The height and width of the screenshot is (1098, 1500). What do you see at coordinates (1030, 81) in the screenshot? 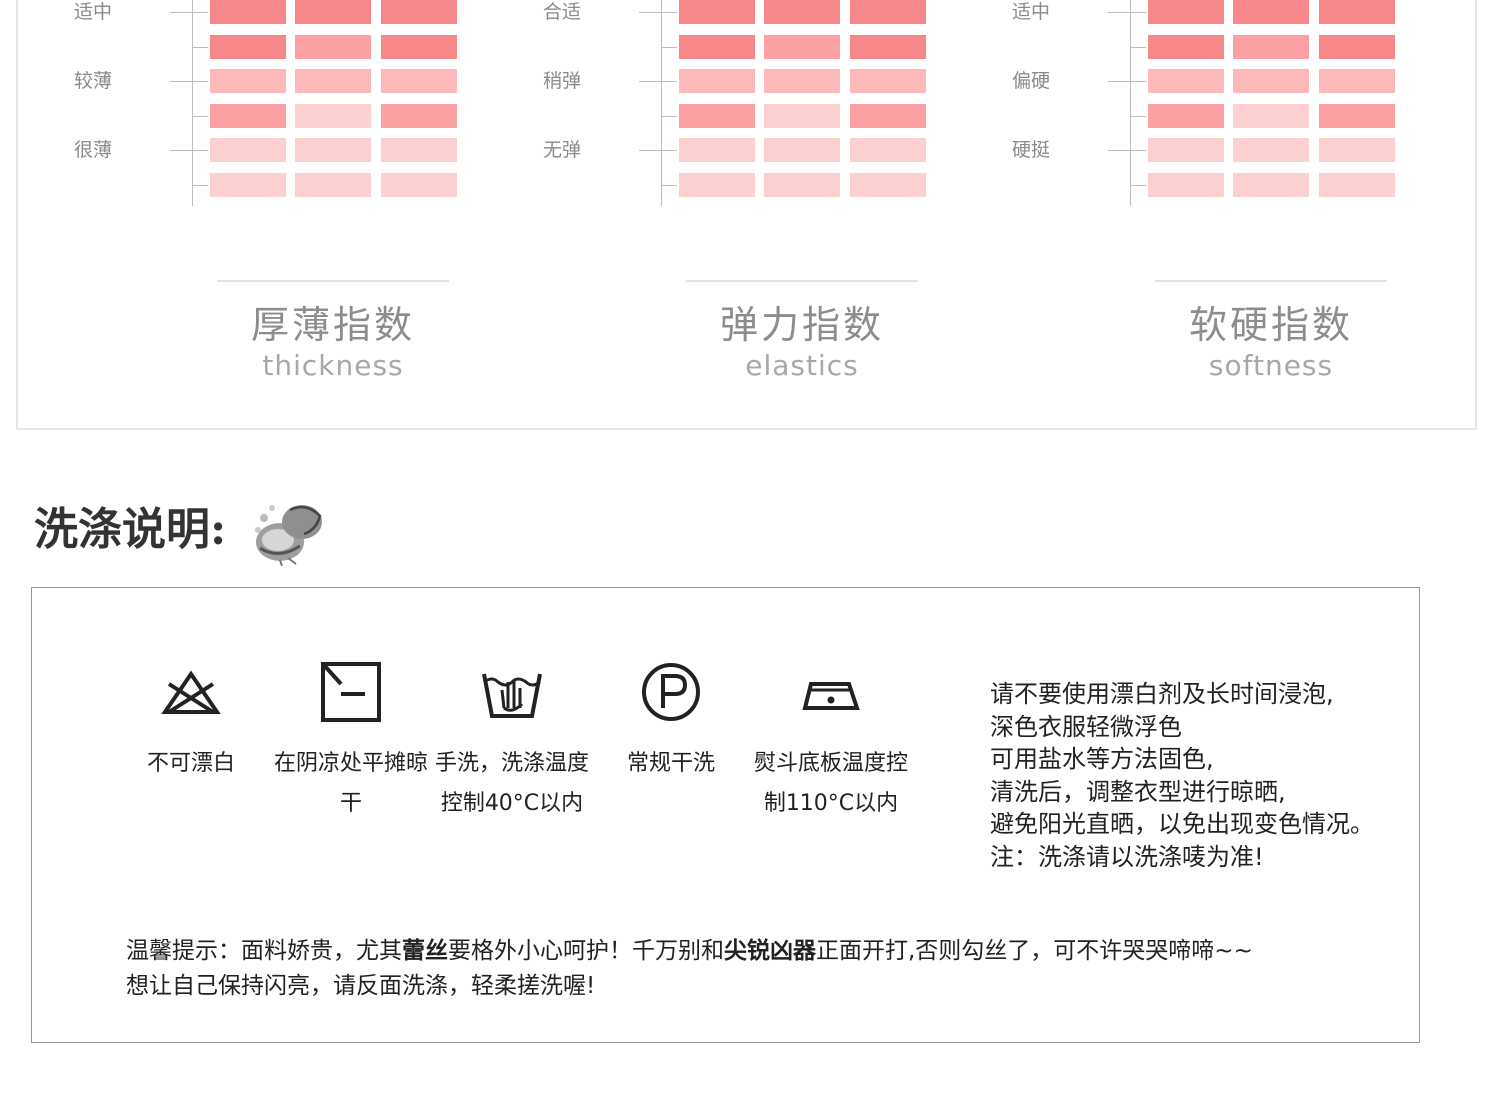
I see `gauge-level-label: 偏硬` at bounding box center [1030, 81].